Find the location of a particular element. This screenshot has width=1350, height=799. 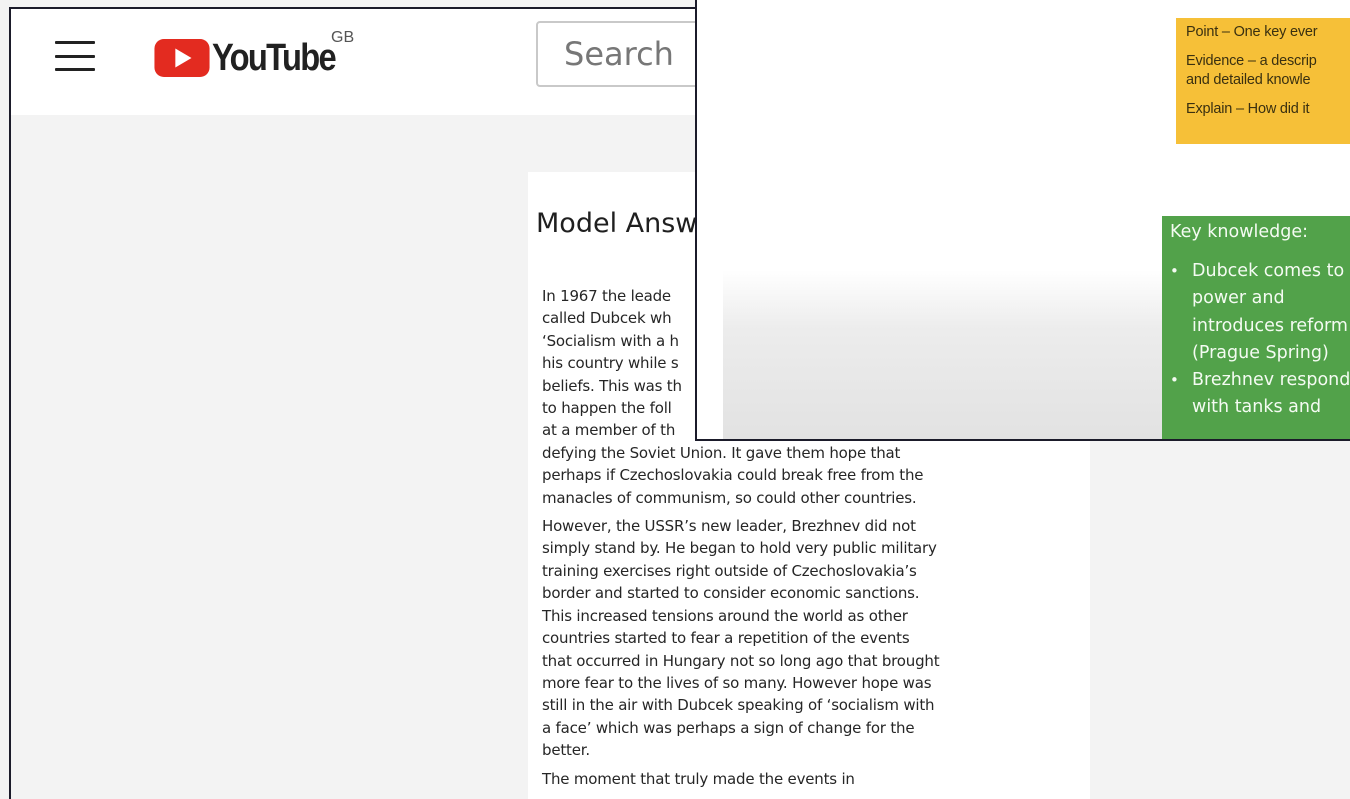

region-code: GB is located at coordinates (343, 37).